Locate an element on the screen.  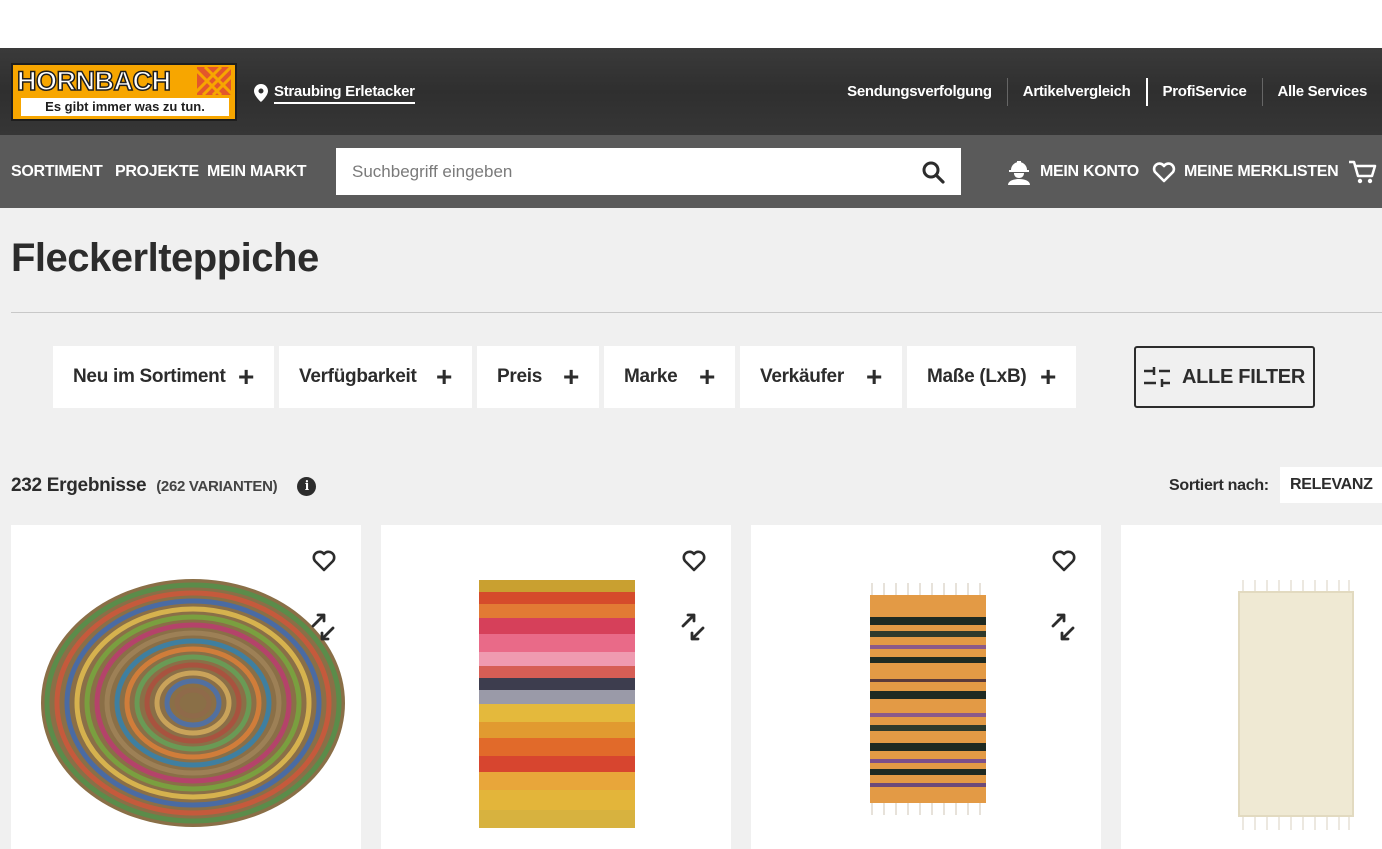
results-summary: 232 Ergebnisse (262 VARIANTEN) i is located at coordinates (164, 486).